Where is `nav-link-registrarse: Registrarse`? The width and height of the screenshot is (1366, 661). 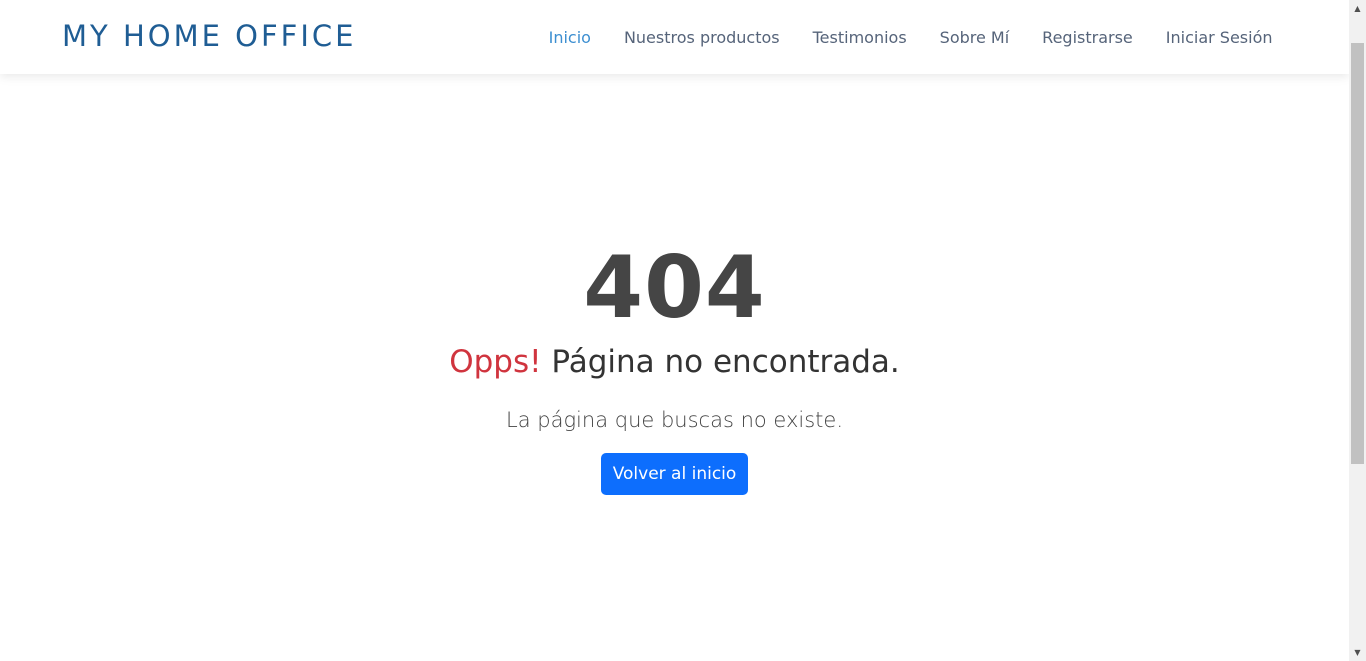
nav-link-registrarse: Registrarse is located at coordinates (1088, 37).